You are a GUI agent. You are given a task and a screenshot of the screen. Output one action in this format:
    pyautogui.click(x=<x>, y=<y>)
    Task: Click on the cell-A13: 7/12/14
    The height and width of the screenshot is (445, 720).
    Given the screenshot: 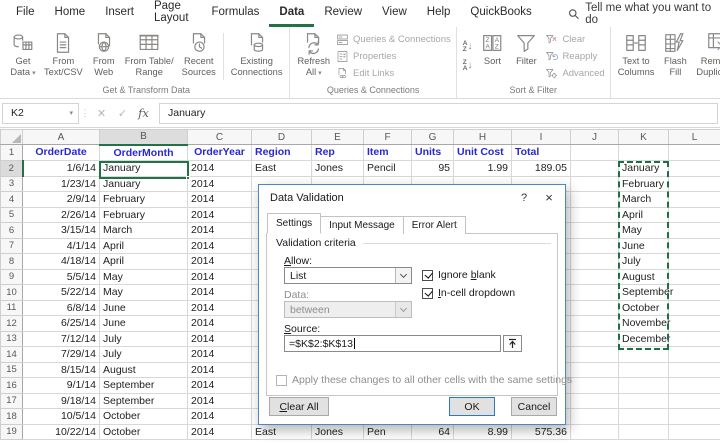 What is the action you would take?
    pyautogui.click(x=61, y=338)
    